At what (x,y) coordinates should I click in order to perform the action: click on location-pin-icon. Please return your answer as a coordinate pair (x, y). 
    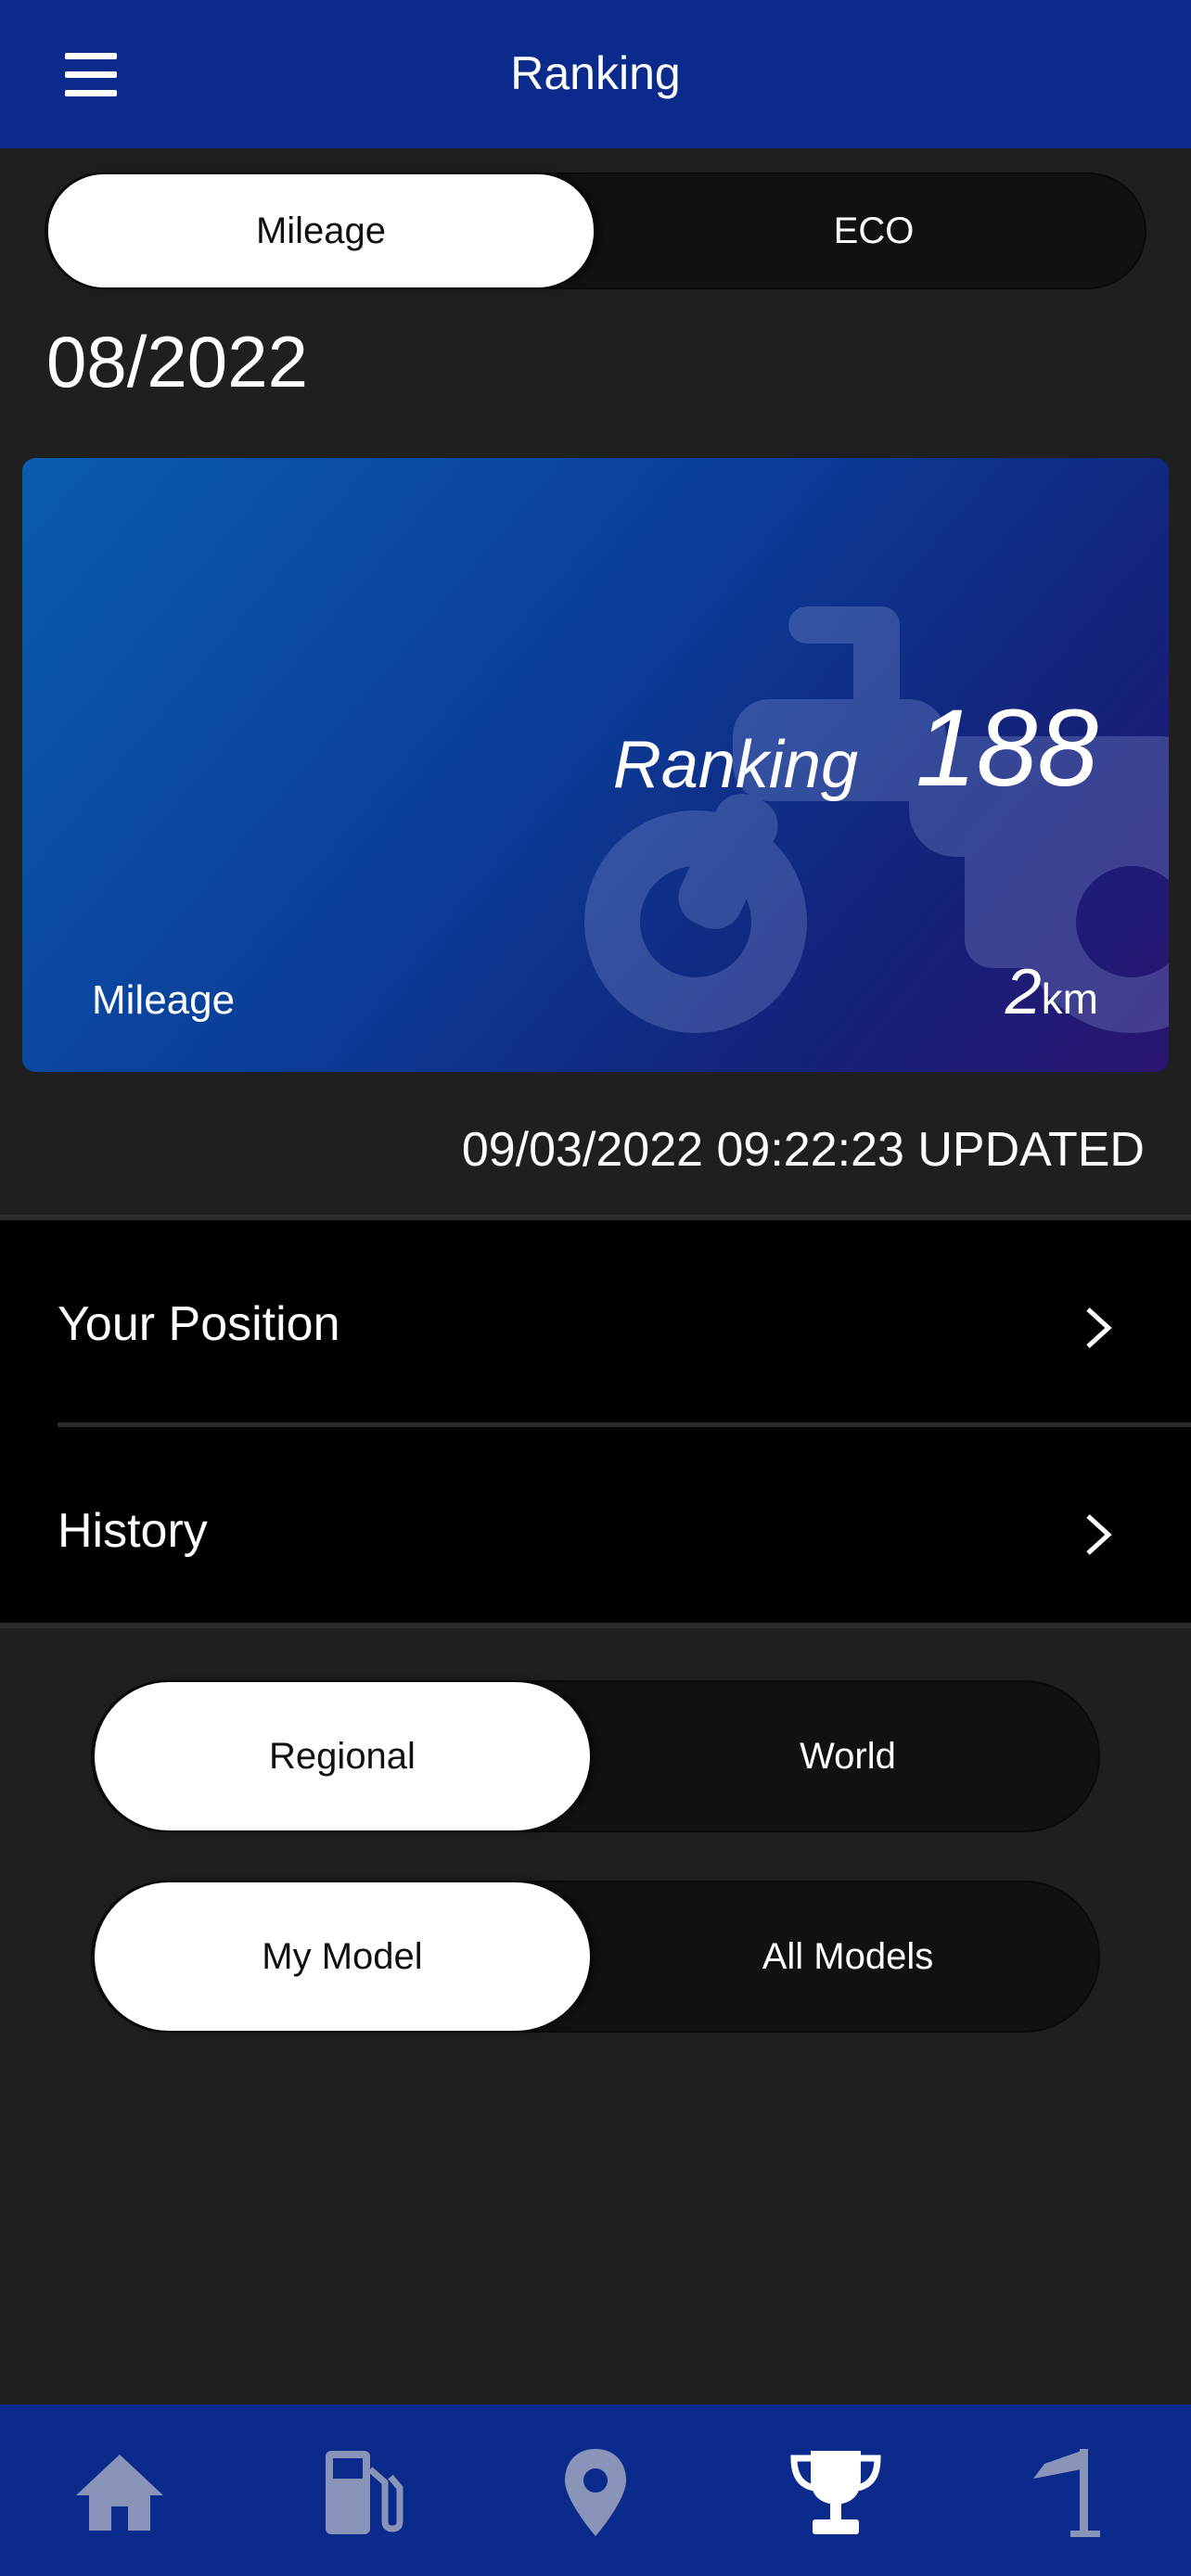
    Looking at the image, I should click on (595, 2493).